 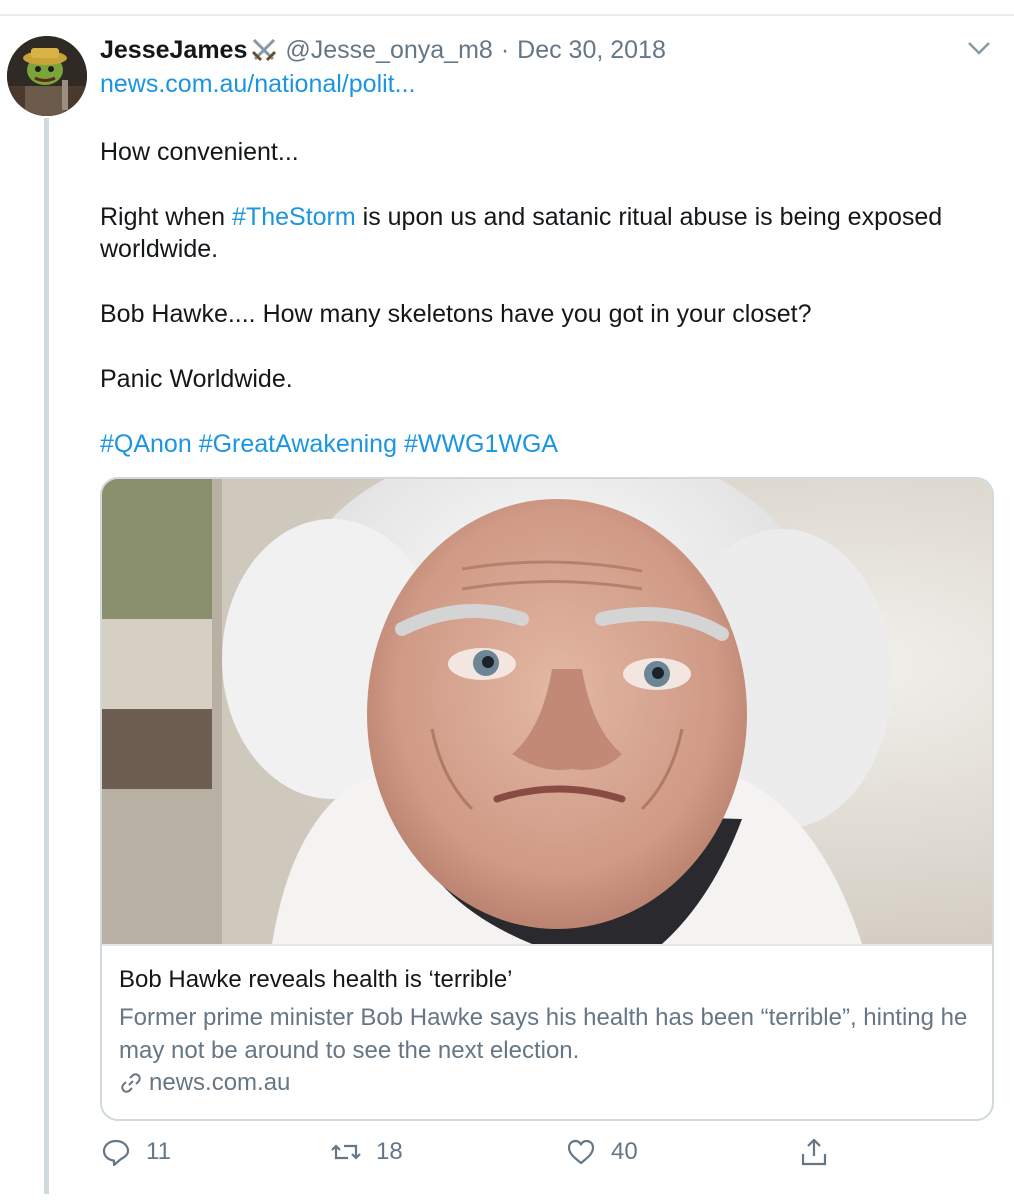 I want to click on retweet-button: 18, so click(x=366, y=1152).